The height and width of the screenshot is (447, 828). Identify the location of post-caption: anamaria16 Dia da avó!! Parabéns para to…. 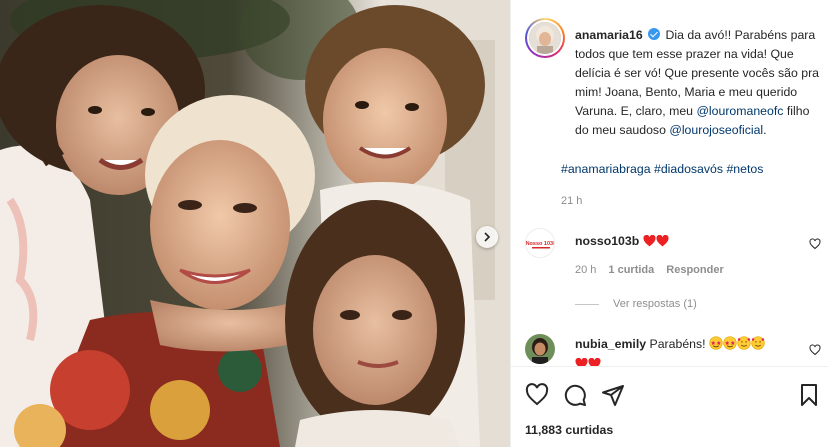
(700, 83).